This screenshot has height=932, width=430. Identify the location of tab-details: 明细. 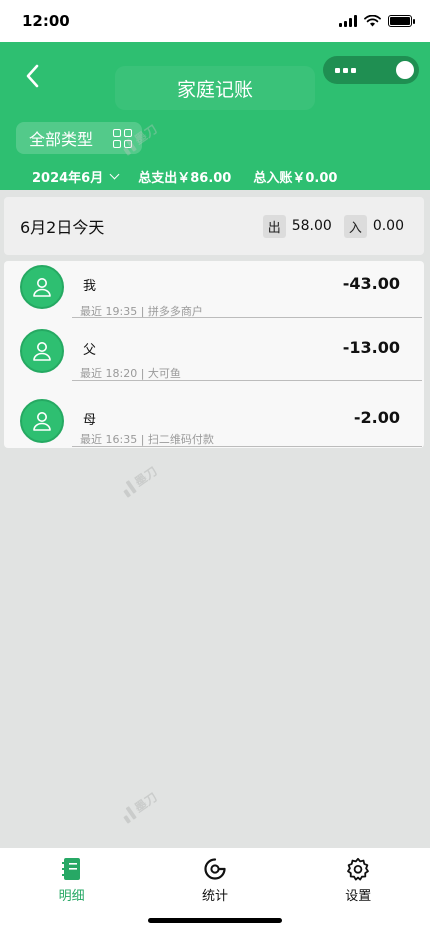
(72, 880).